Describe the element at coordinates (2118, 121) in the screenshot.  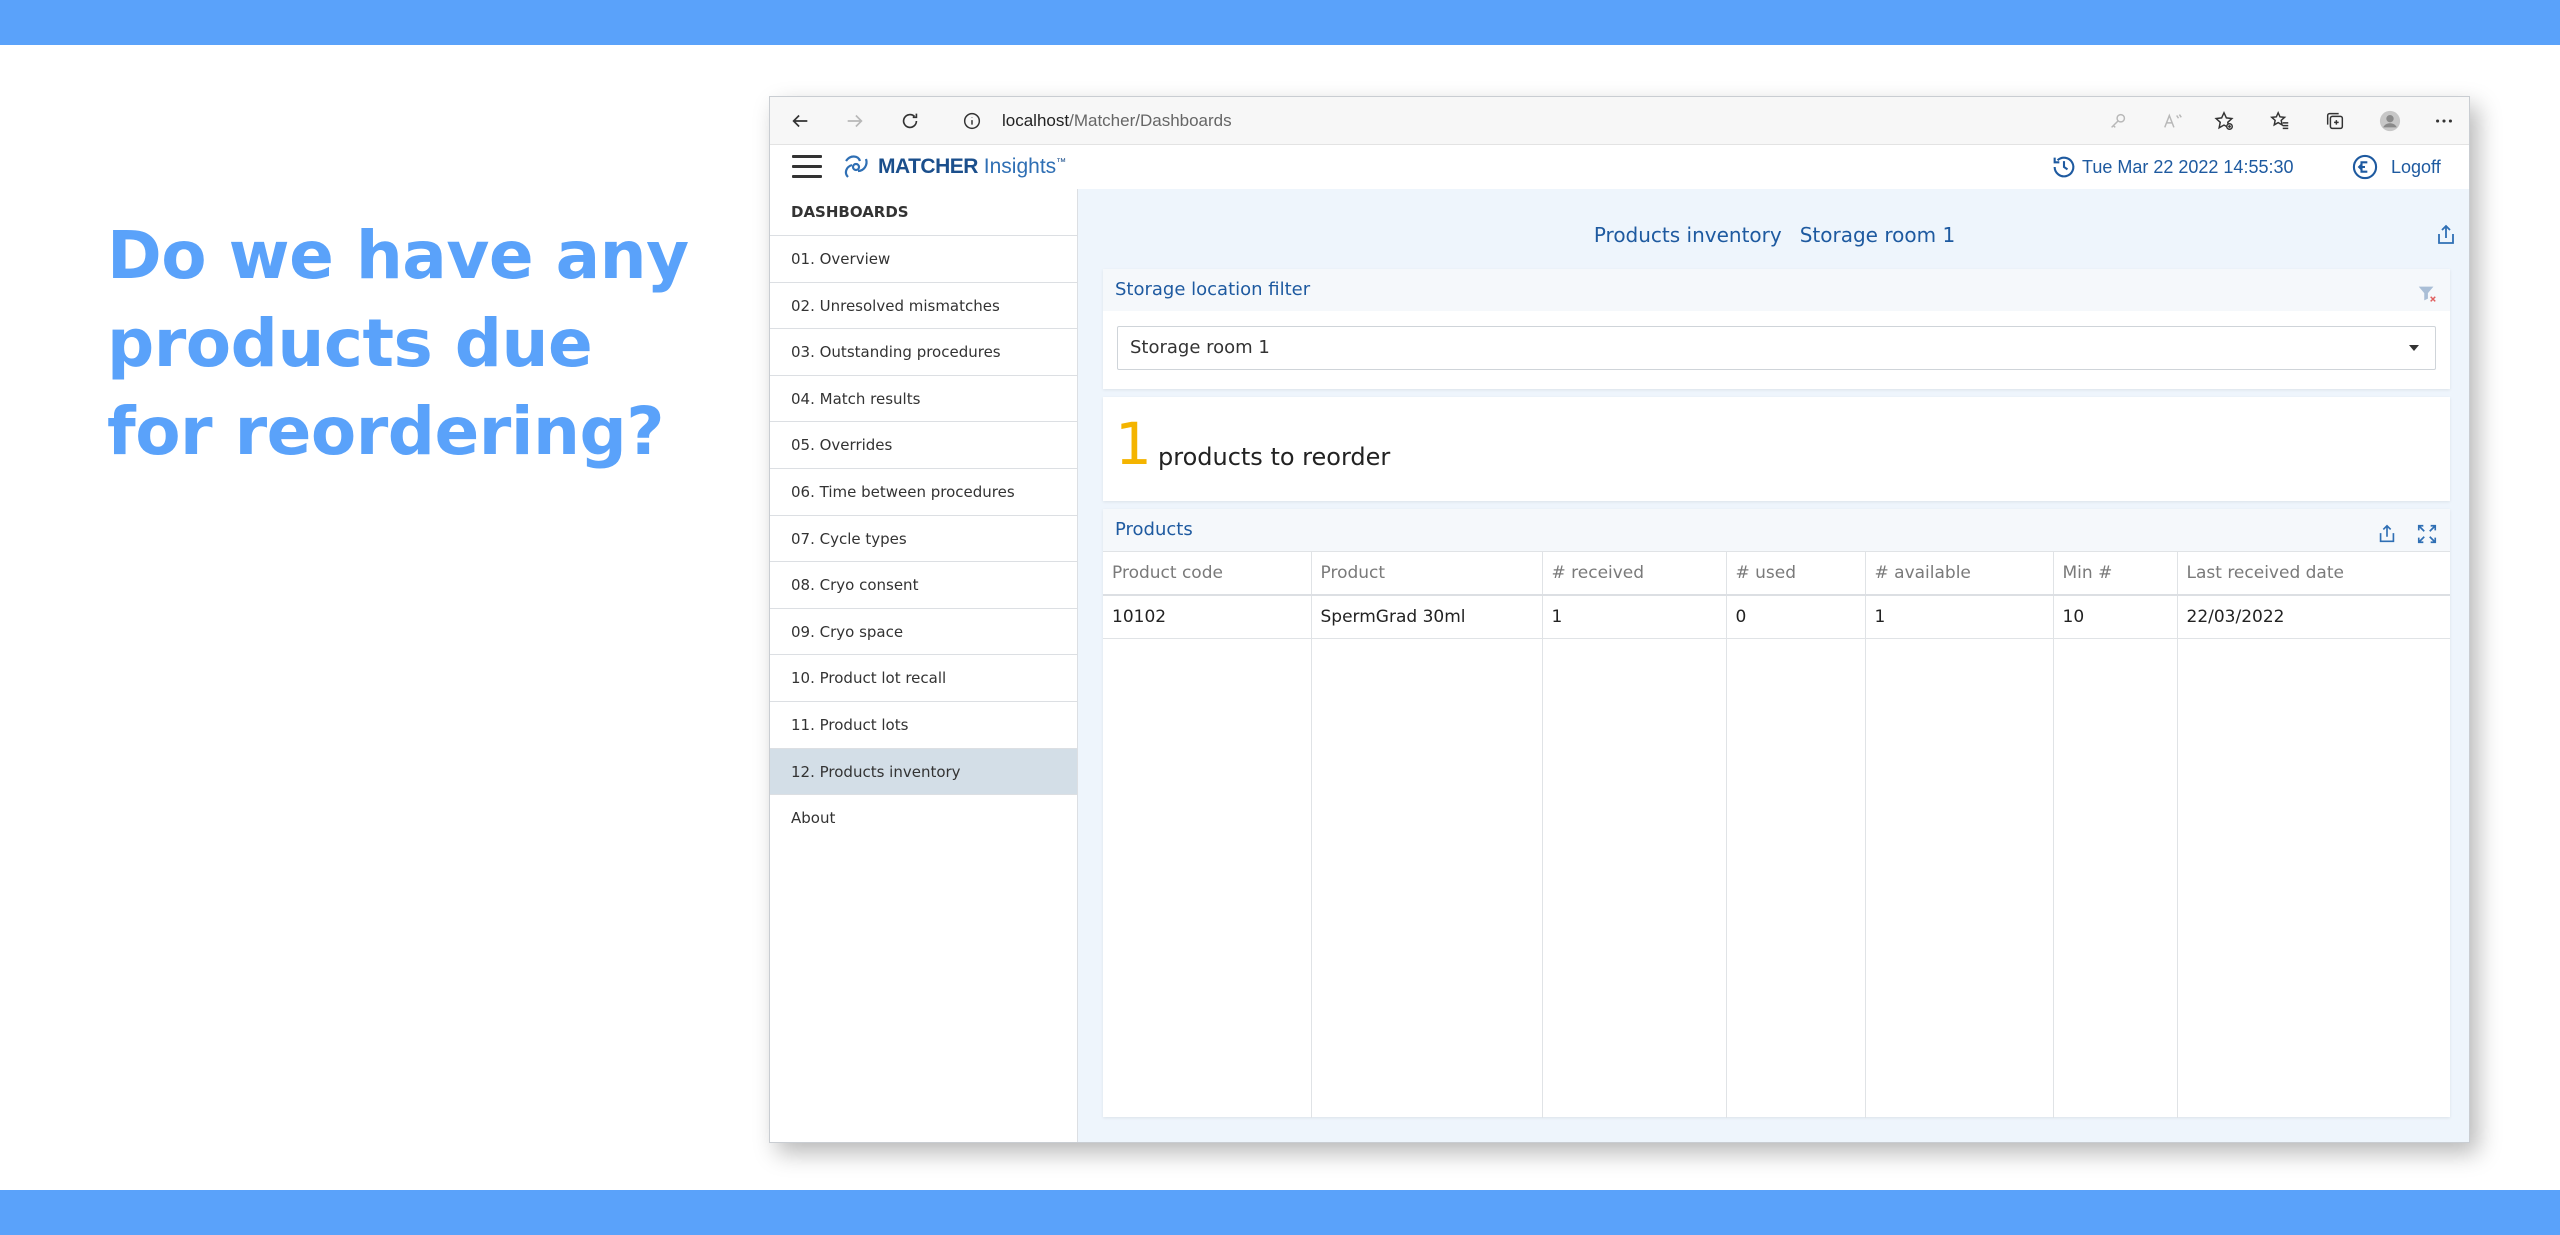
I see `key-icon` at that location.